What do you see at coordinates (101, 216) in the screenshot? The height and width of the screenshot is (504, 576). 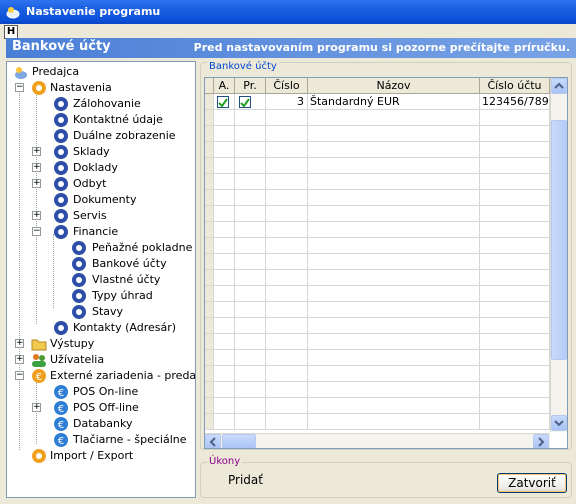 I see `tree-item-servis: + Servis` at bounding box center [101, 216].